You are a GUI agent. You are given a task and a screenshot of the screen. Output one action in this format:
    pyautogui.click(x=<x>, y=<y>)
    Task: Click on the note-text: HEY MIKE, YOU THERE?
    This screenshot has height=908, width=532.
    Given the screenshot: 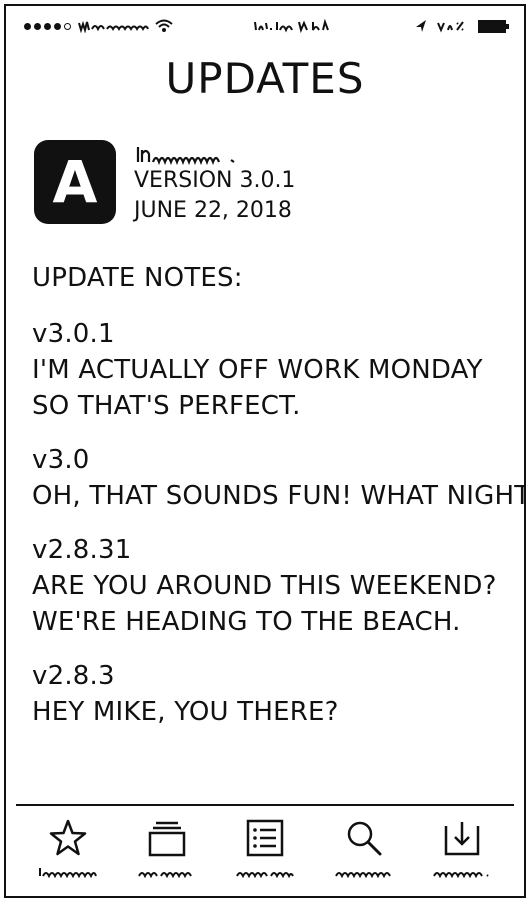 What is the action you would take?
    pyautogui.click(x=185, y=712)
    